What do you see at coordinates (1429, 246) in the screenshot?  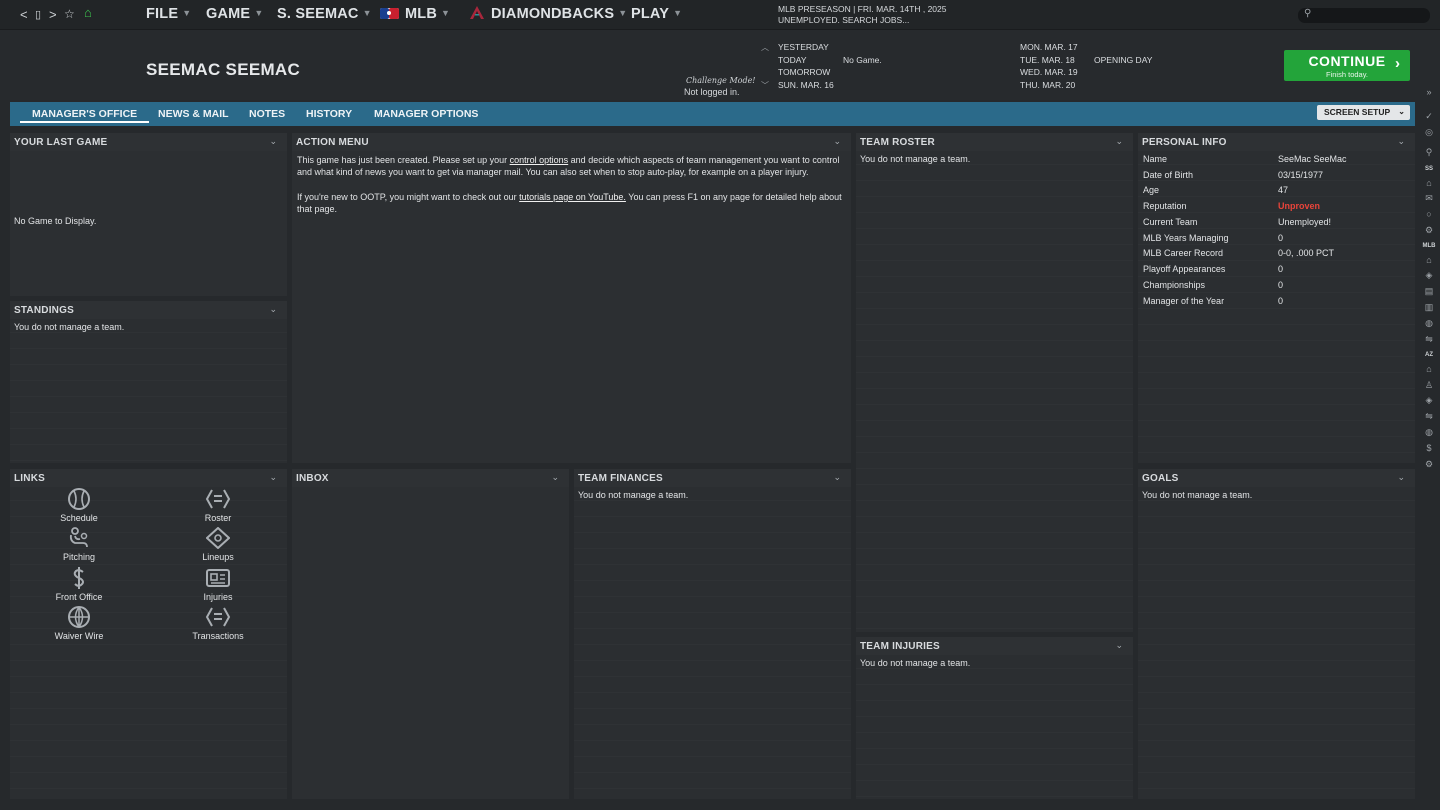 I see `sidebar-mlb-label: MLB` at bounding box center [1429, 246].